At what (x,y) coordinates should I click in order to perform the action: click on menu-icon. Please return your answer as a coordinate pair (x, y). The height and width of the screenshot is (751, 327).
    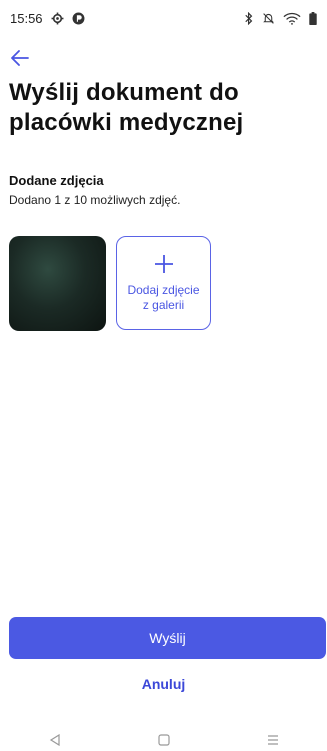
    Looking at the image, I should click on (273, 740).